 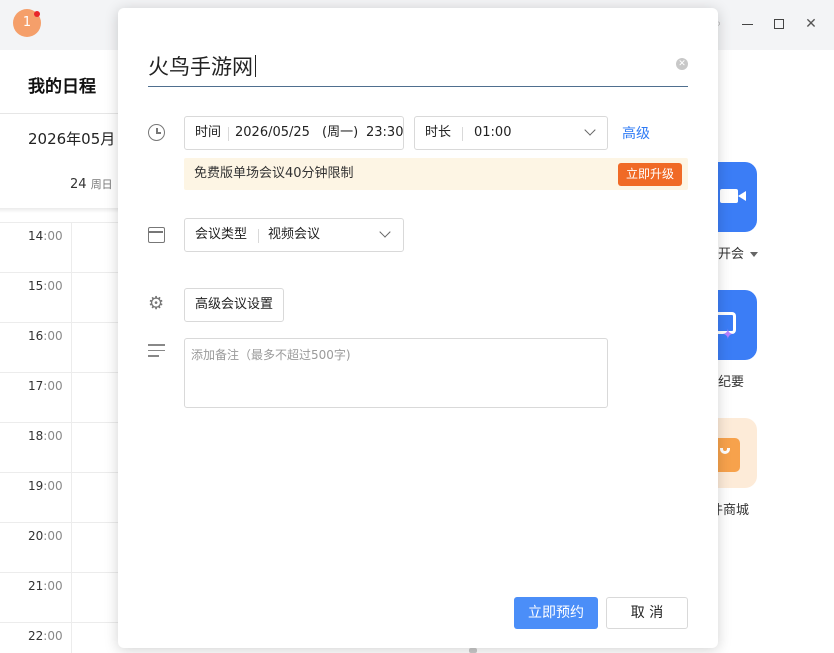 I want to click on remark-input, so click(x=396, y=373).